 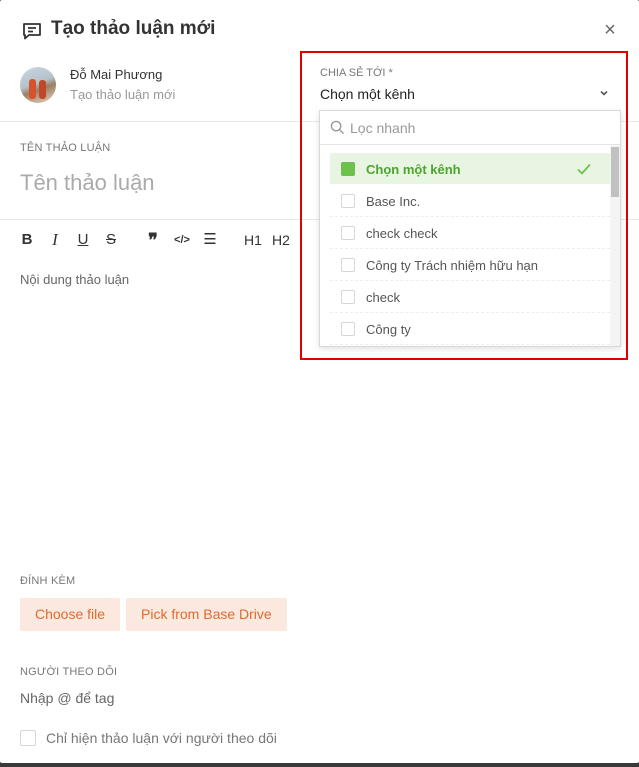 What do you see at coordinates (210, 240) in the screenshot?
I see `align-button: ☰` at bounding box center [210, 240].